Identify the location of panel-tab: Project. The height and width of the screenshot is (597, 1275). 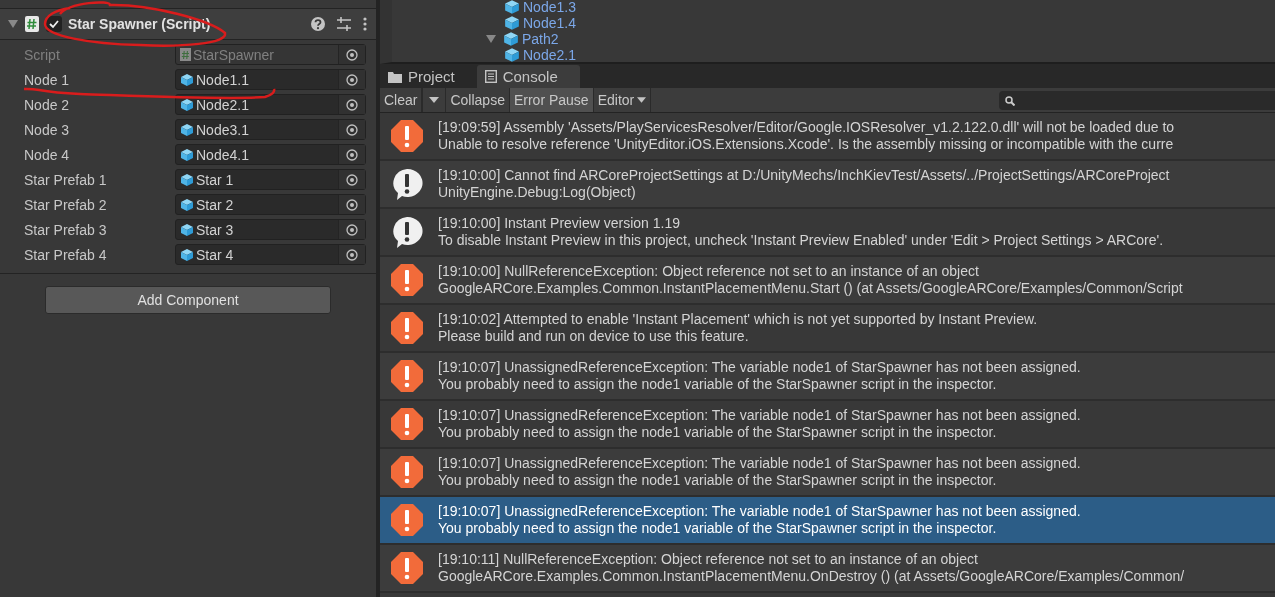
(428, 76).